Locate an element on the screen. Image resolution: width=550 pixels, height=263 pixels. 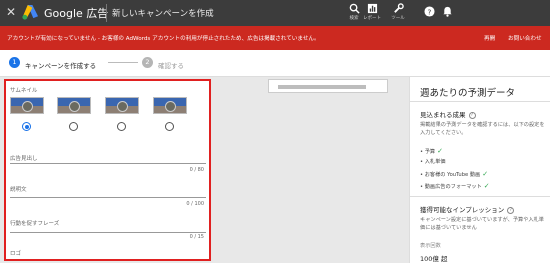
brand-name: Google 広告 is located at coordinates (76, 13).